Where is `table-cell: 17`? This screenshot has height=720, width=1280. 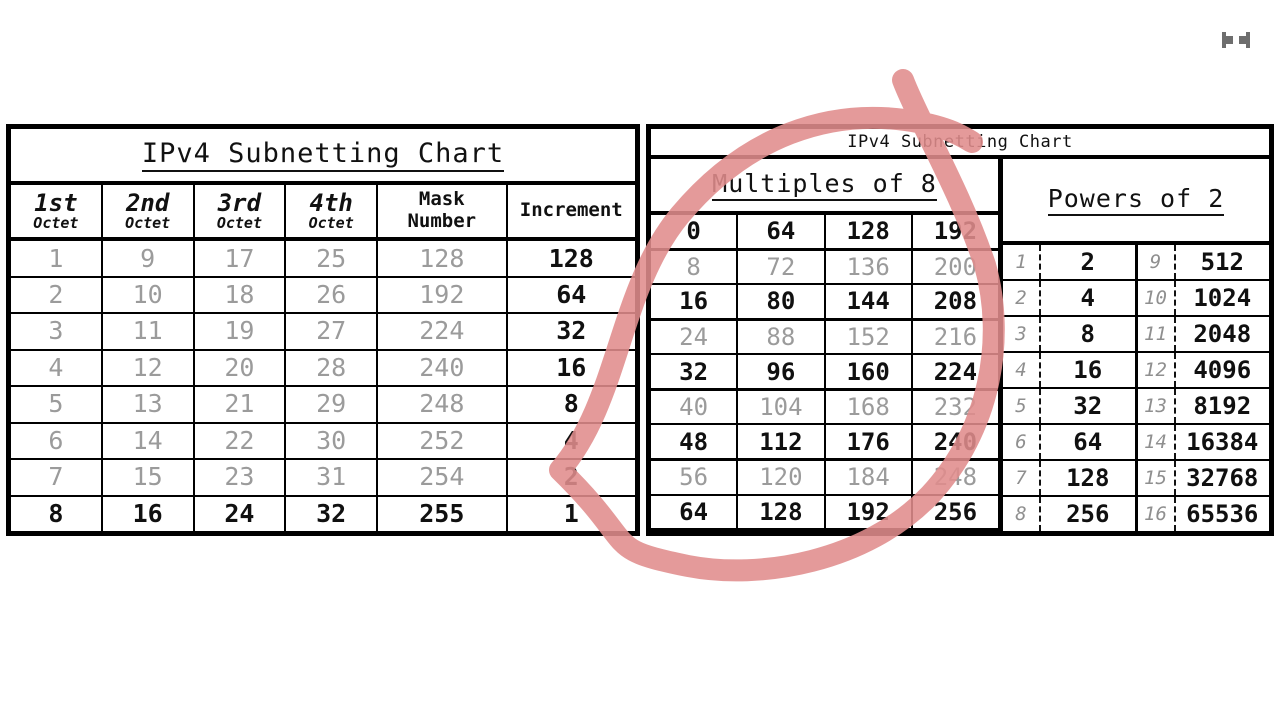
table-cell: 17 is located at coordinates (241, 258).